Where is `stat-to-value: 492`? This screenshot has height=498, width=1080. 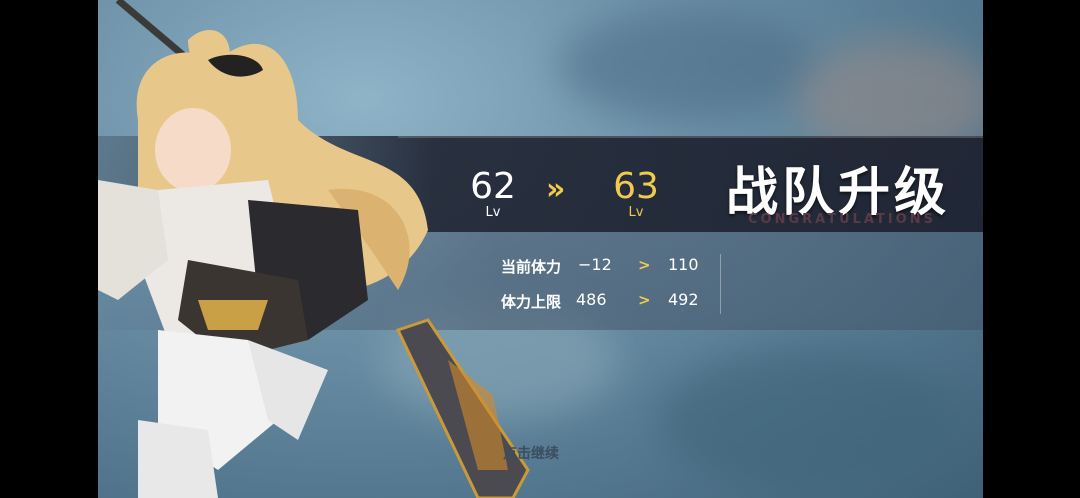 stat-to-value: 492 is located at coordinates (683, 299).